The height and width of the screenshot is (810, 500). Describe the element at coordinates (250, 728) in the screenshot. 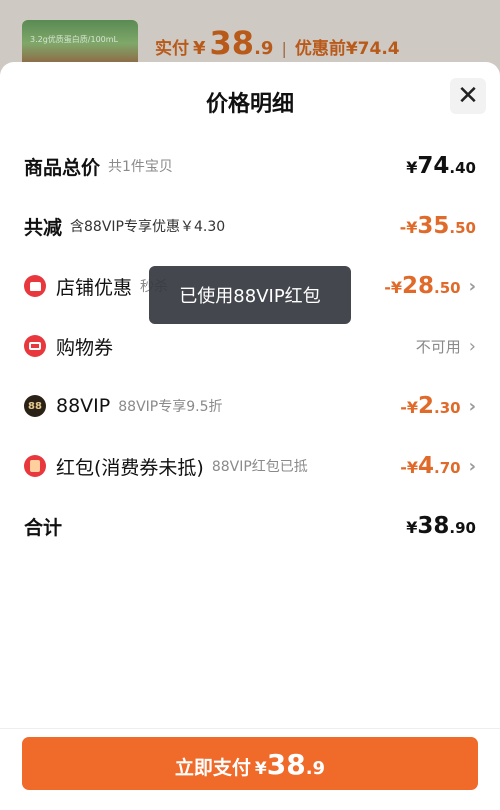

I see `footer-divider` at that location.